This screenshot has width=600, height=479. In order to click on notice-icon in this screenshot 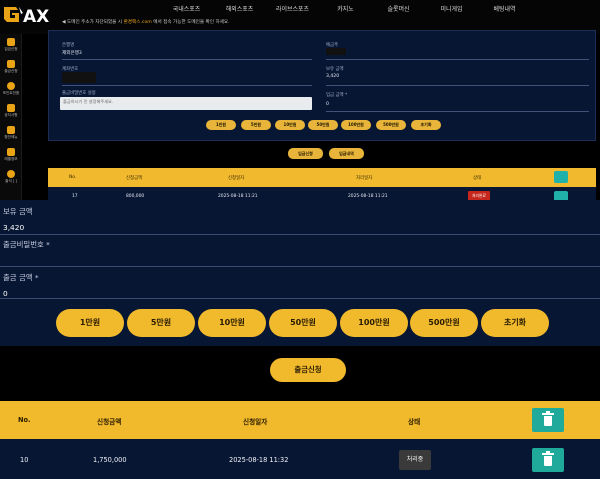, I will do `click(11, 108)`.